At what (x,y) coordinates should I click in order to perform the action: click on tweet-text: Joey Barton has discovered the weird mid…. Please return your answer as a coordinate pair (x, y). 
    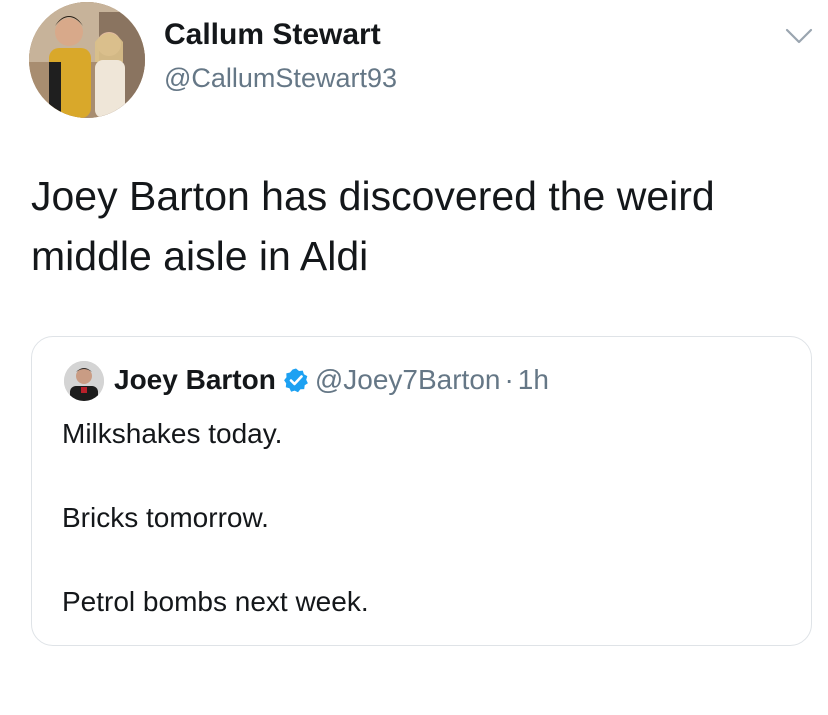
    Looking at the image, I should click on (373, 226).